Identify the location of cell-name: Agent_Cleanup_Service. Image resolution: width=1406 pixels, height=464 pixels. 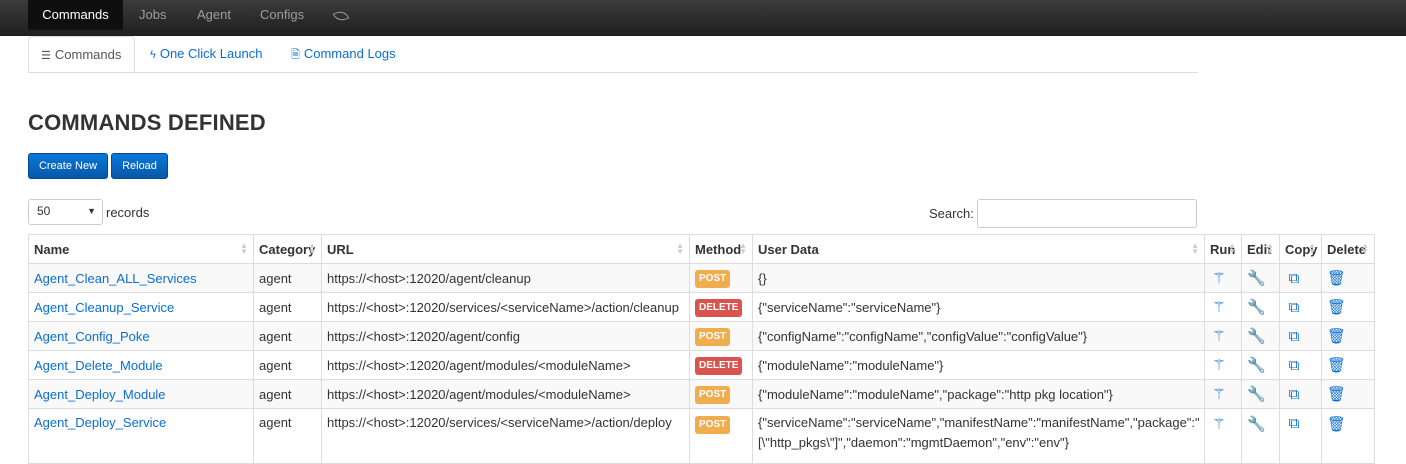
(141, 307).